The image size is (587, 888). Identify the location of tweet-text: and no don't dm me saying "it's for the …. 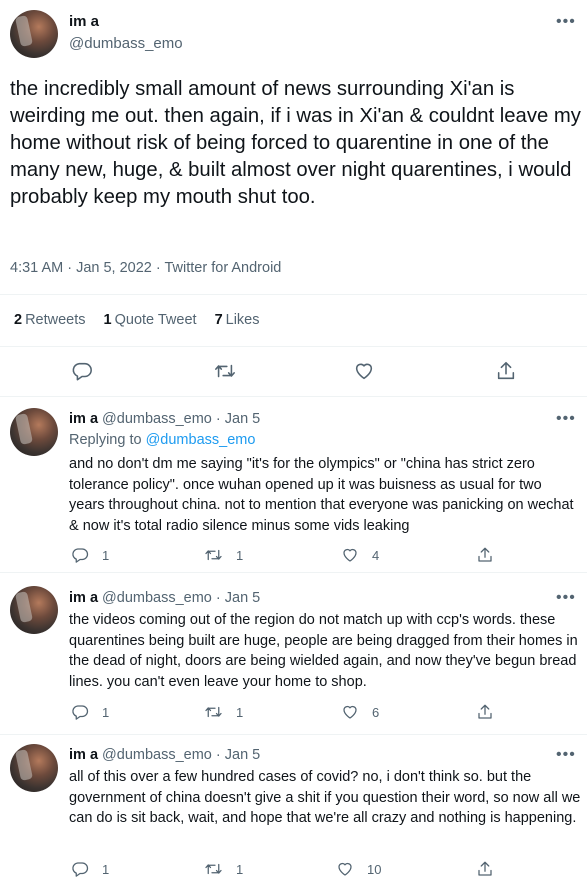
(321, 495).